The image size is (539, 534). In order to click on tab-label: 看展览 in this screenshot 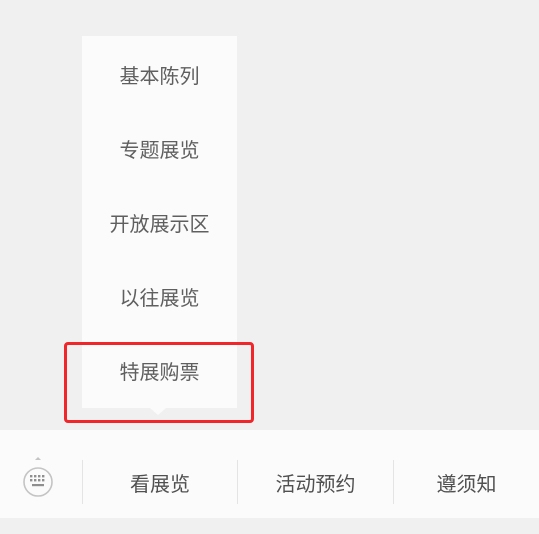, I will do `click(160, 483)`.